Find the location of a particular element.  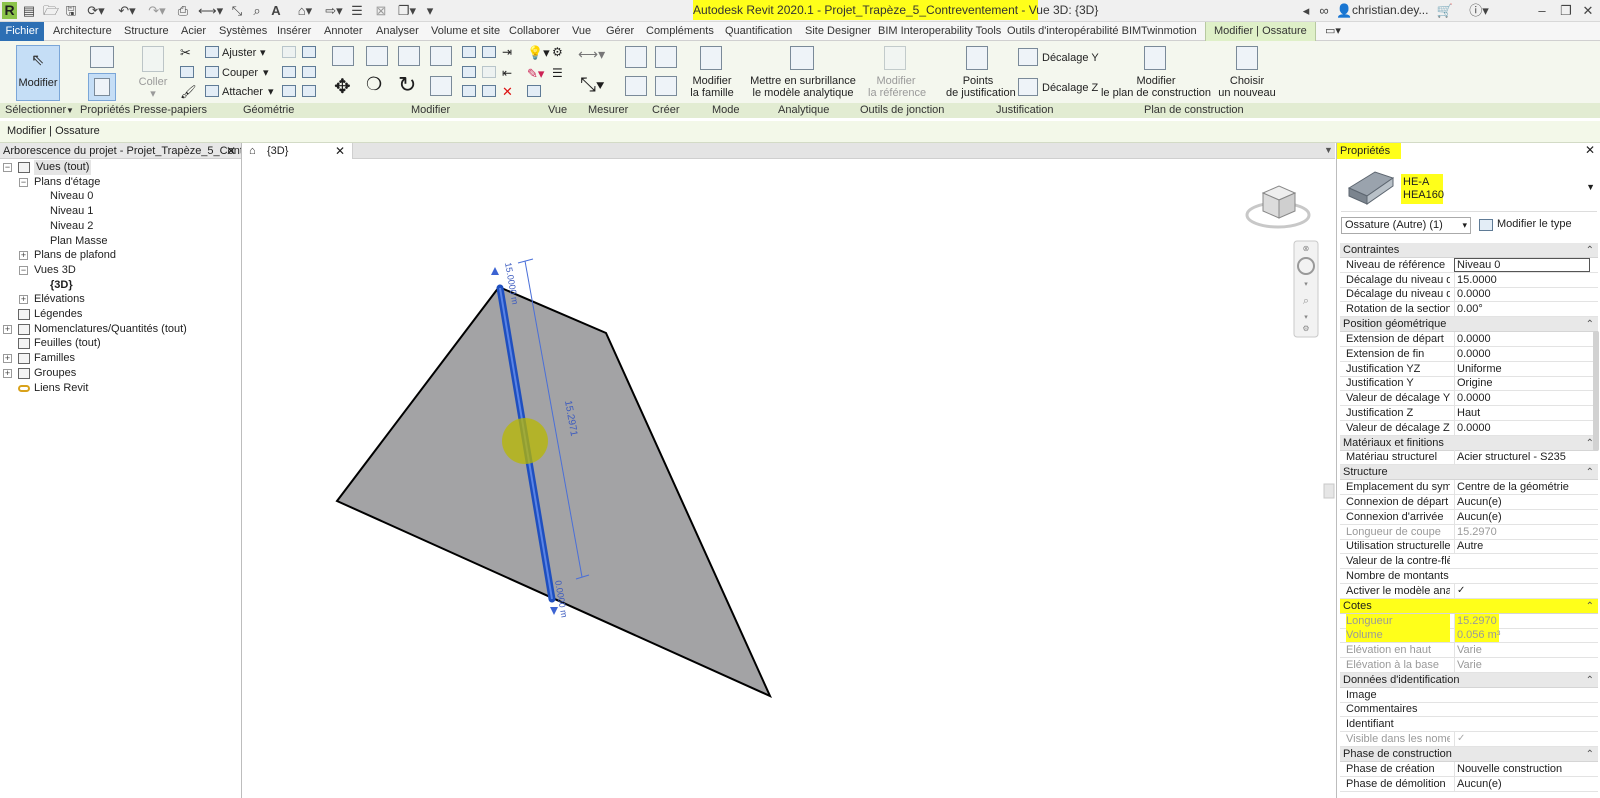

type-selector-dropdown-icon: ▼ is located at coordinates (1590, 187).